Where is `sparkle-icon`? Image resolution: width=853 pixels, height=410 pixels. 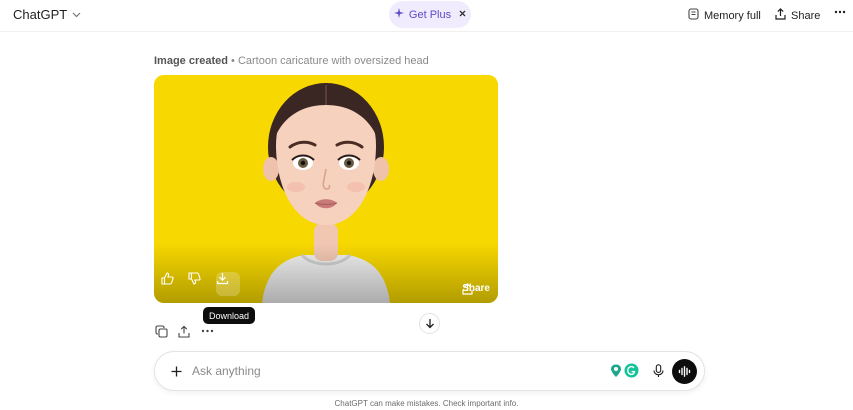
sparkle-icon is located at coordinates (398, 14).